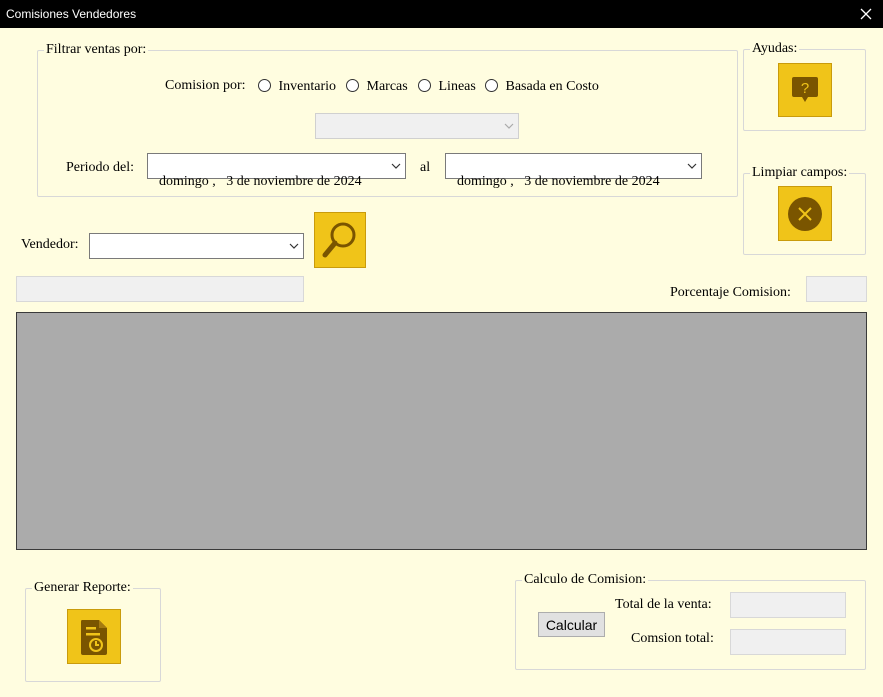  Describe the element at coordinates (100, 167) in the screenshot. I see `period-label: Periodo del:` at that location.